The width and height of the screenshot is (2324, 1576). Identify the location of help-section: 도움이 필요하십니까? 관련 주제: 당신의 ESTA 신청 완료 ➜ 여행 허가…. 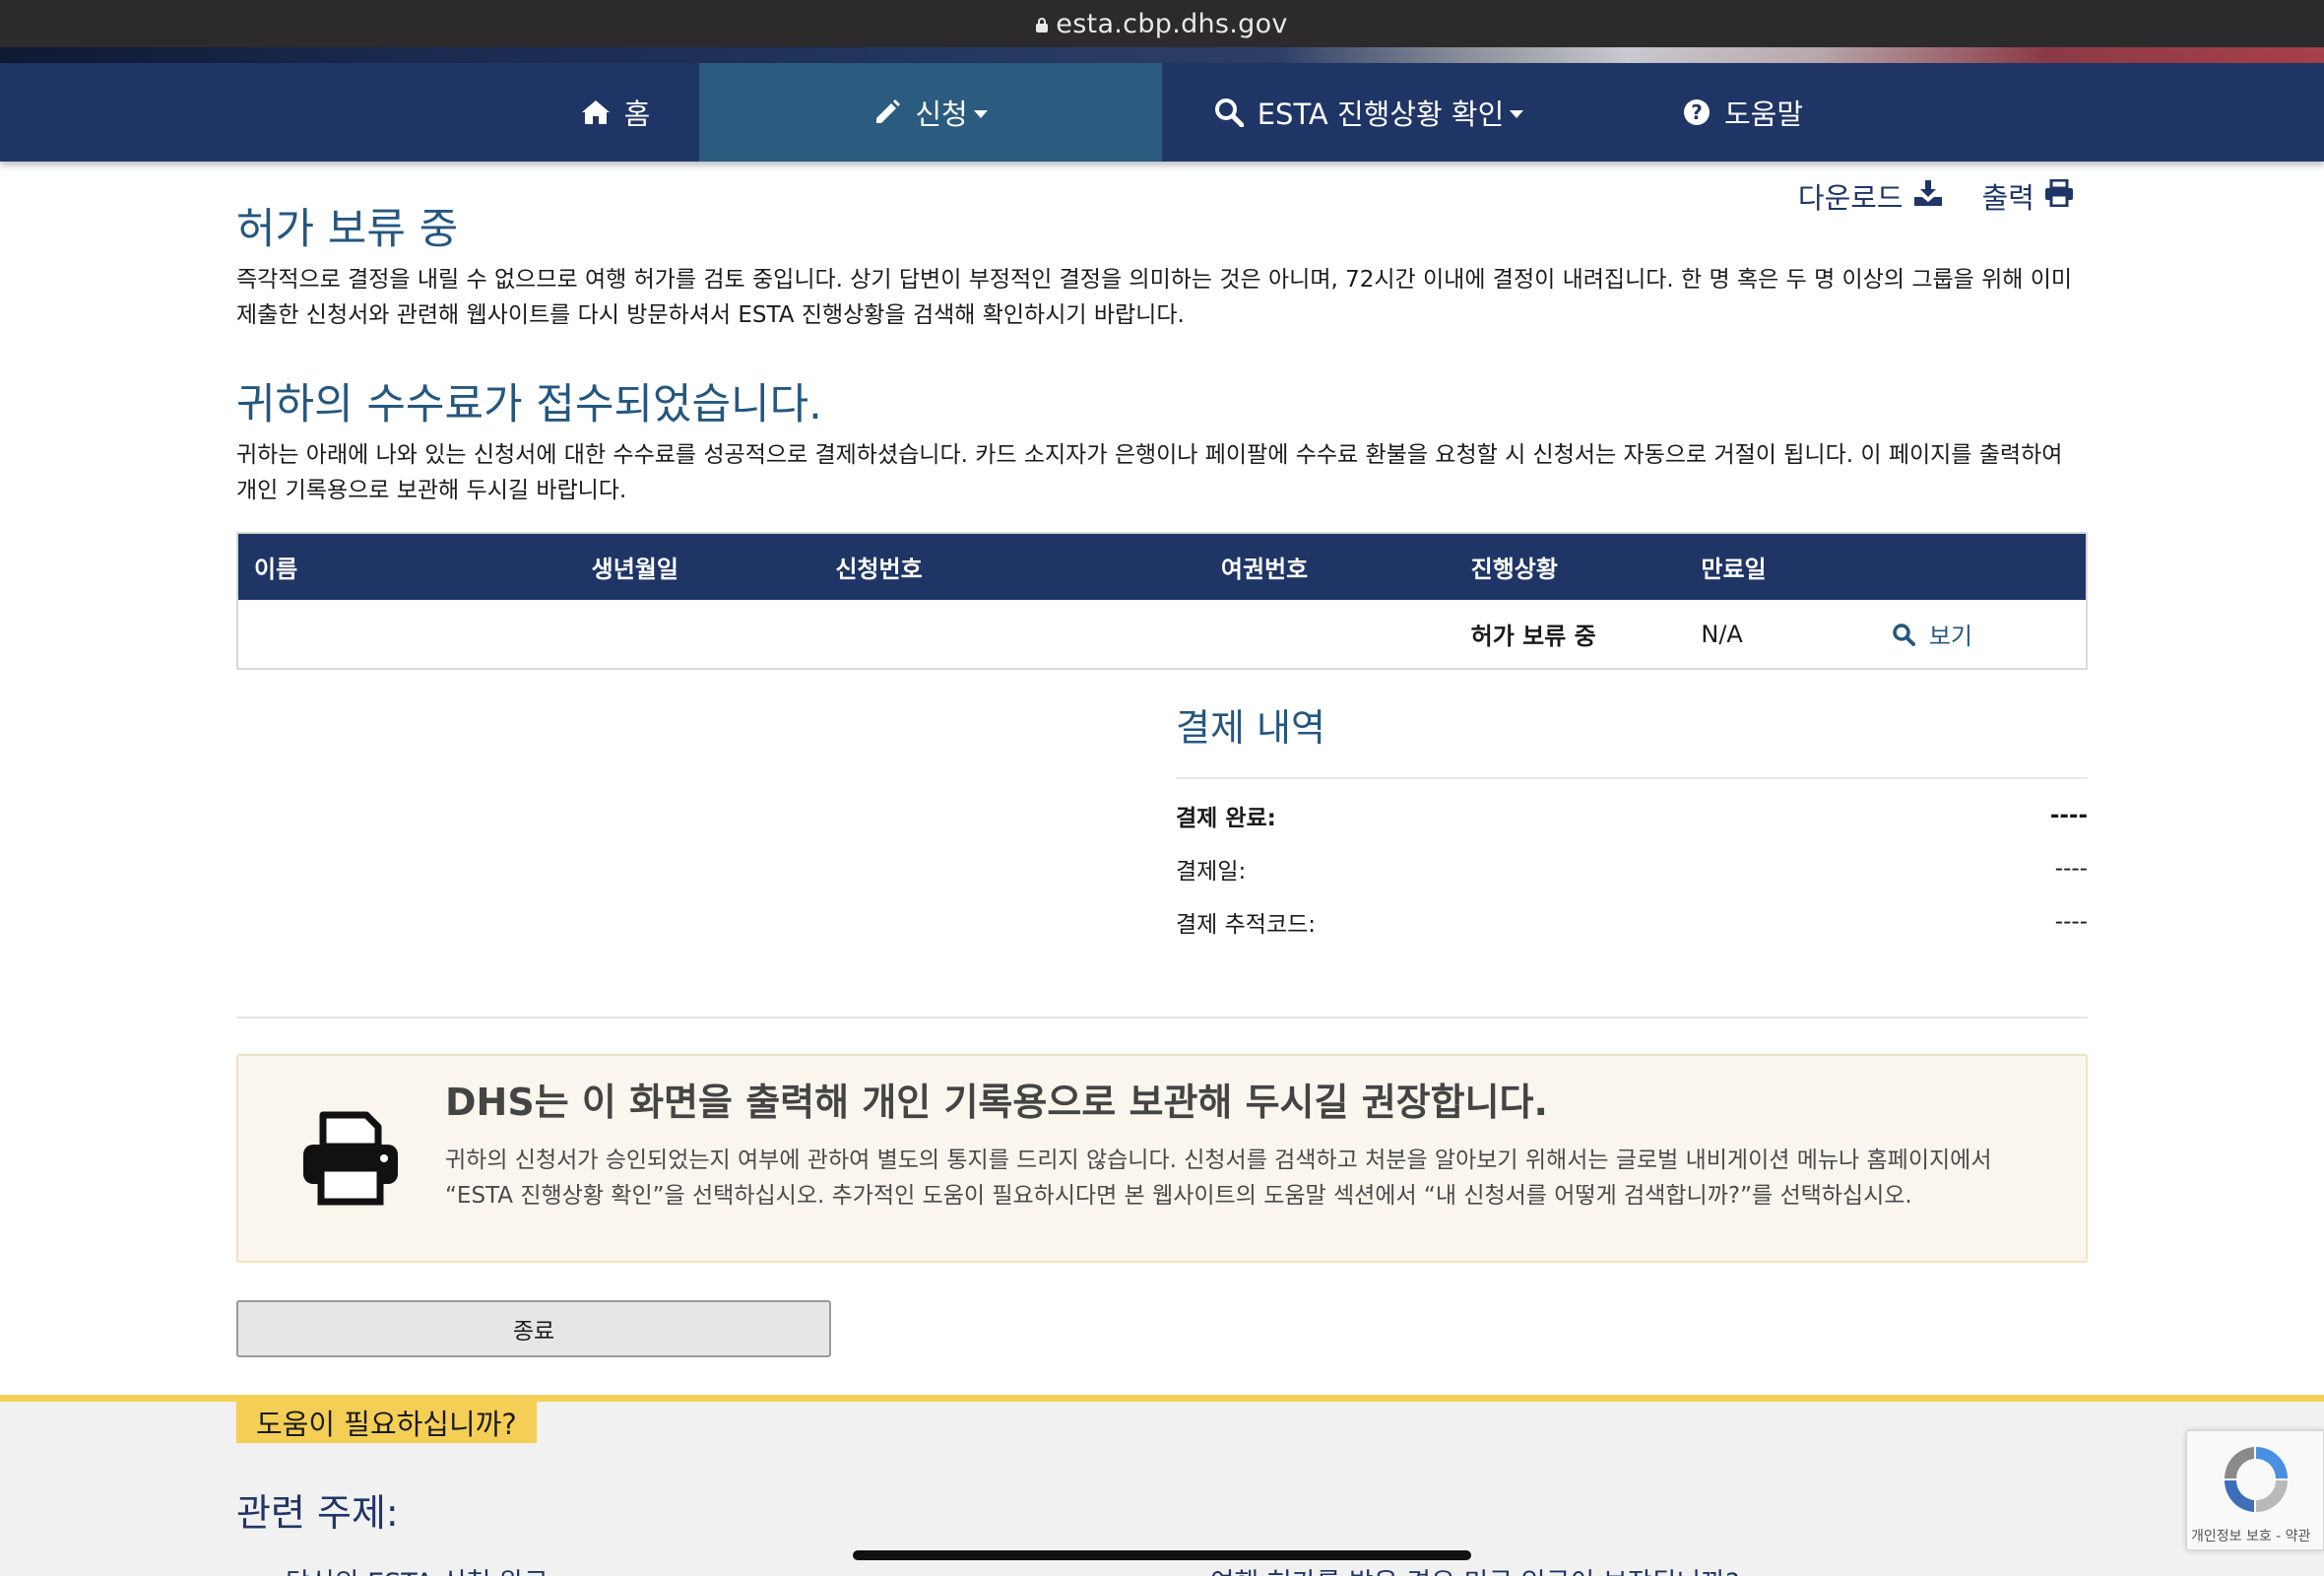
(1162, 1485).